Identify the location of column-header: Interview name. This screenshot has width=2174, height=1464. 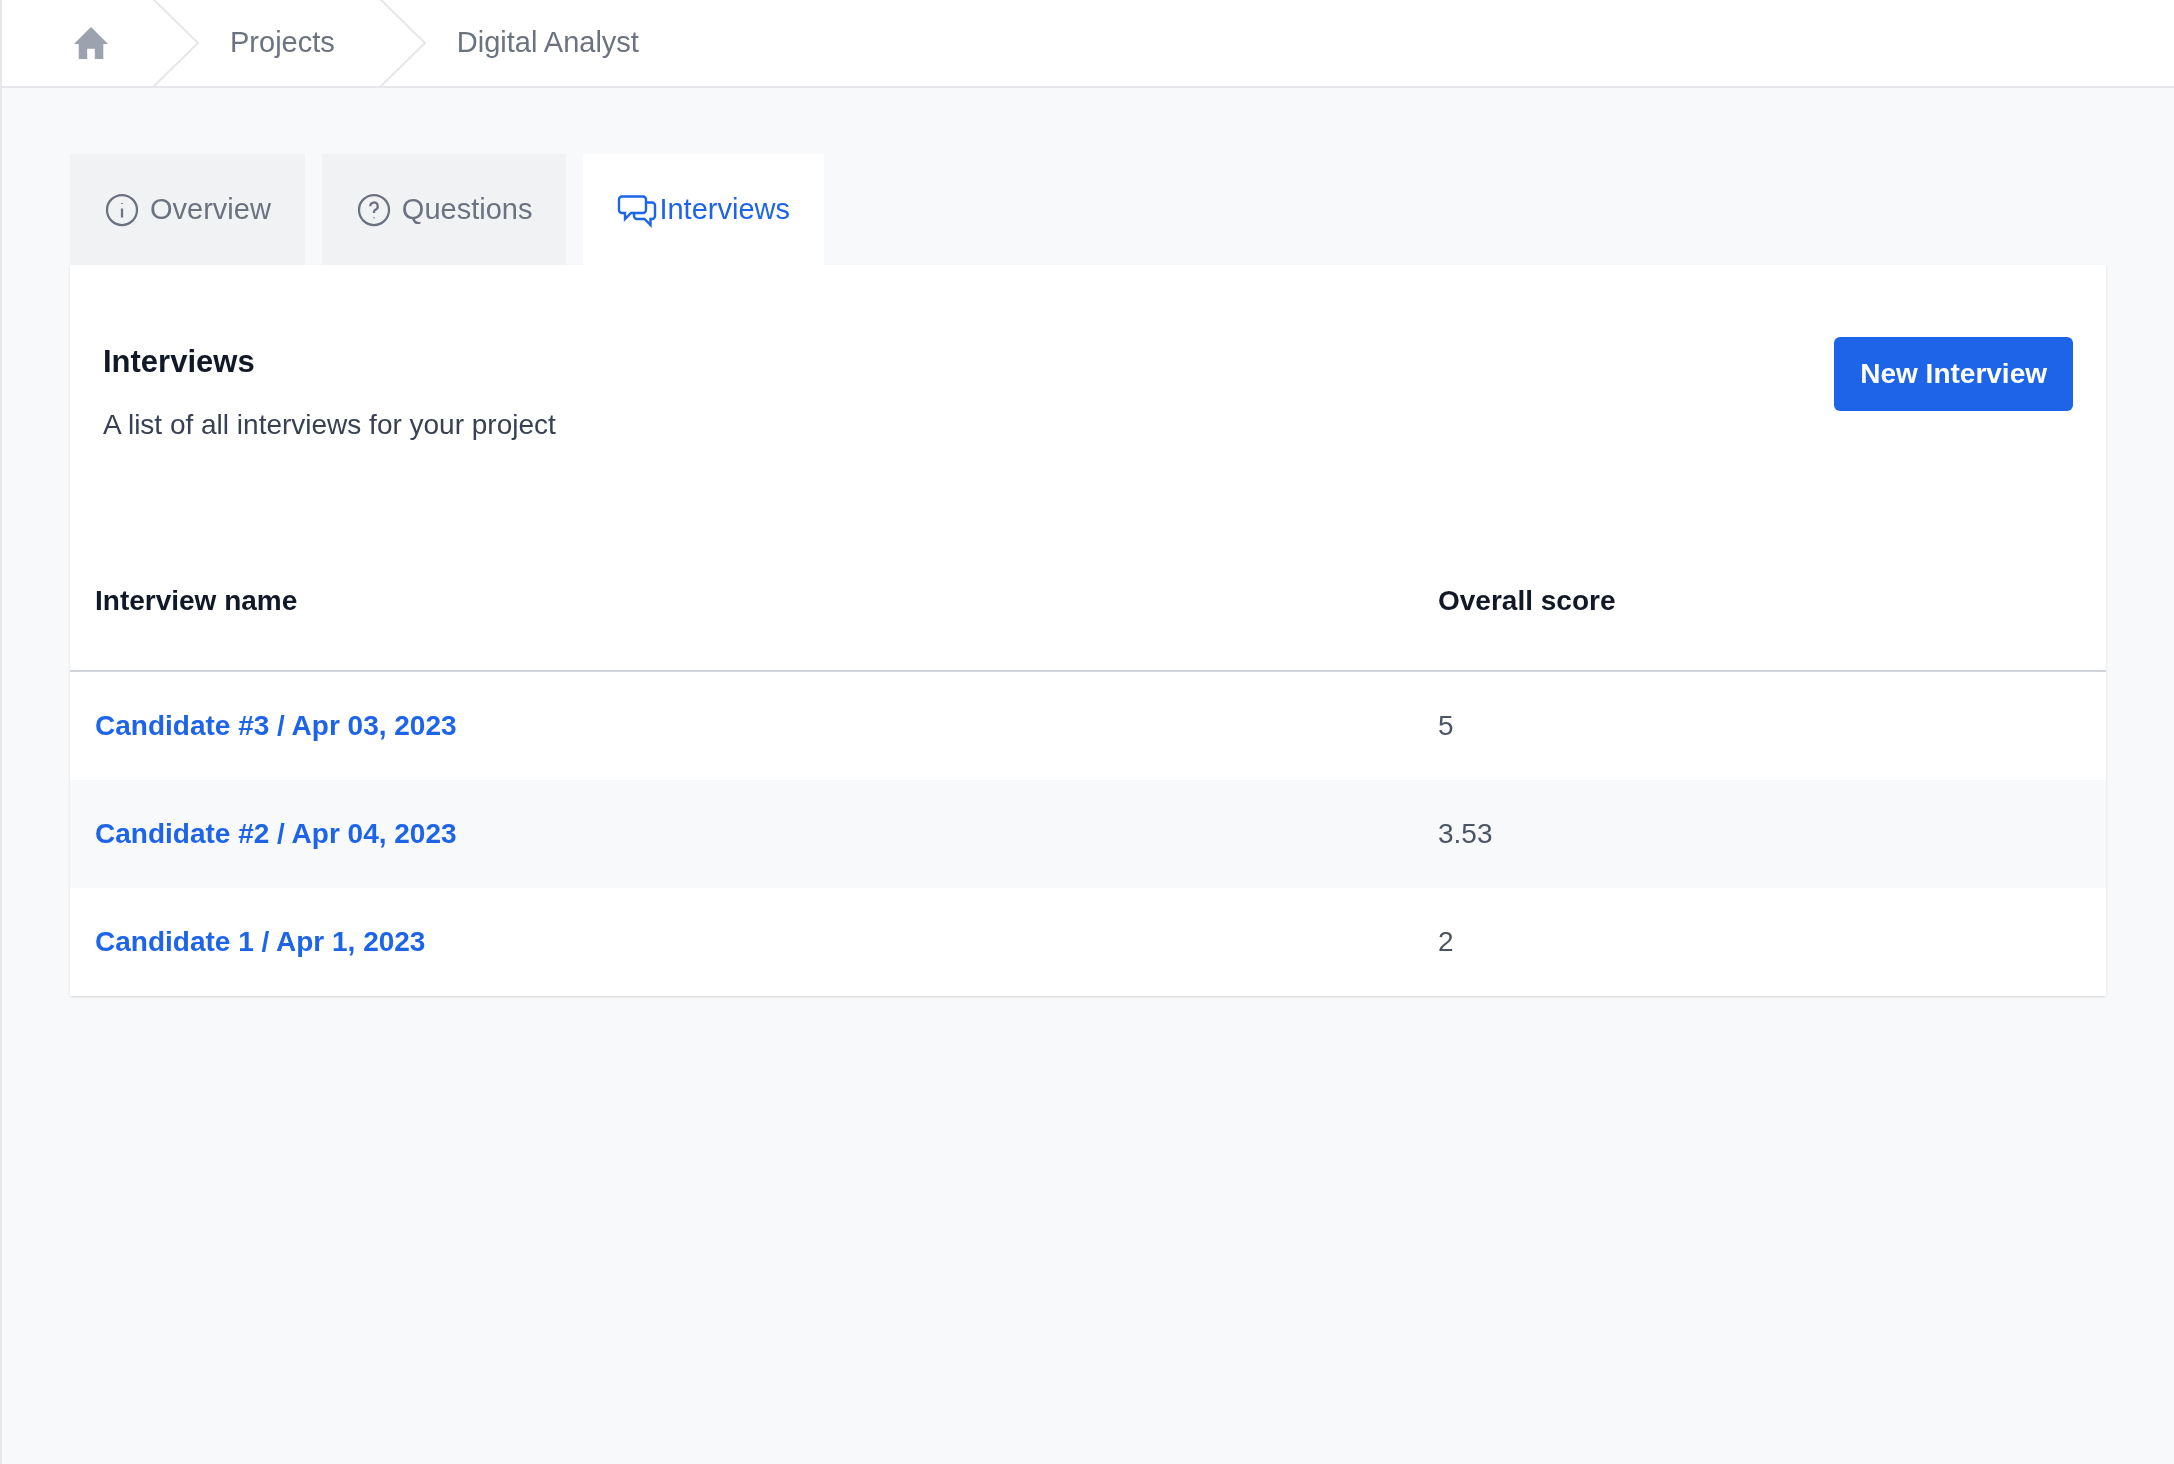
(196, 600).